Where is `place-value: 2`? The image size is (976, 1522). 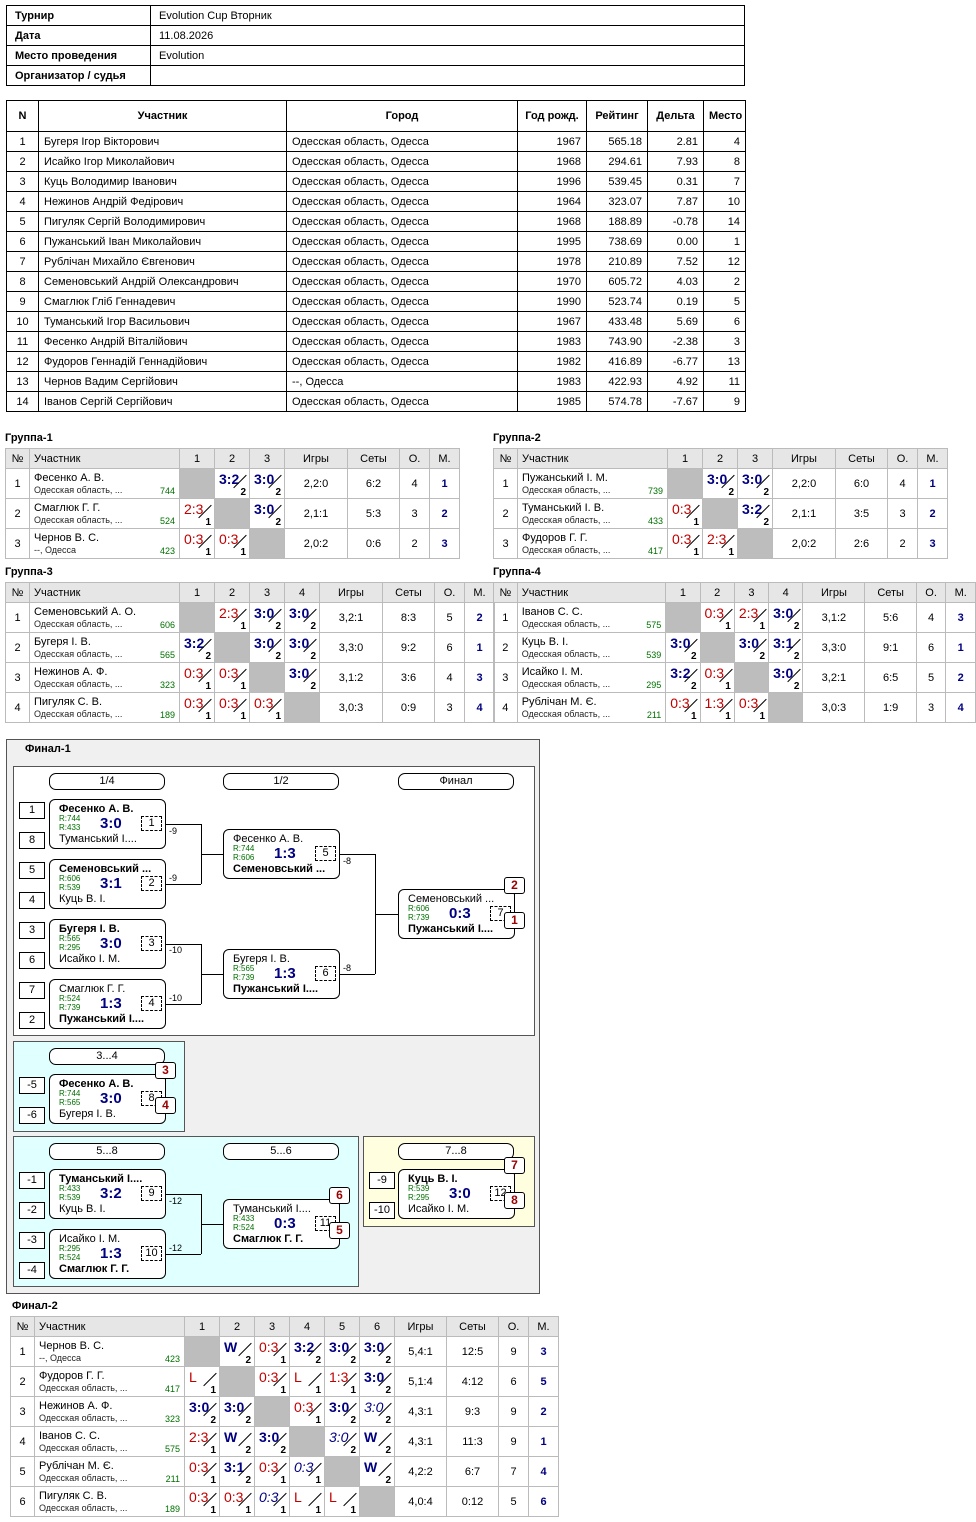
place-value: 2 is located at coordinates (543, 1411).